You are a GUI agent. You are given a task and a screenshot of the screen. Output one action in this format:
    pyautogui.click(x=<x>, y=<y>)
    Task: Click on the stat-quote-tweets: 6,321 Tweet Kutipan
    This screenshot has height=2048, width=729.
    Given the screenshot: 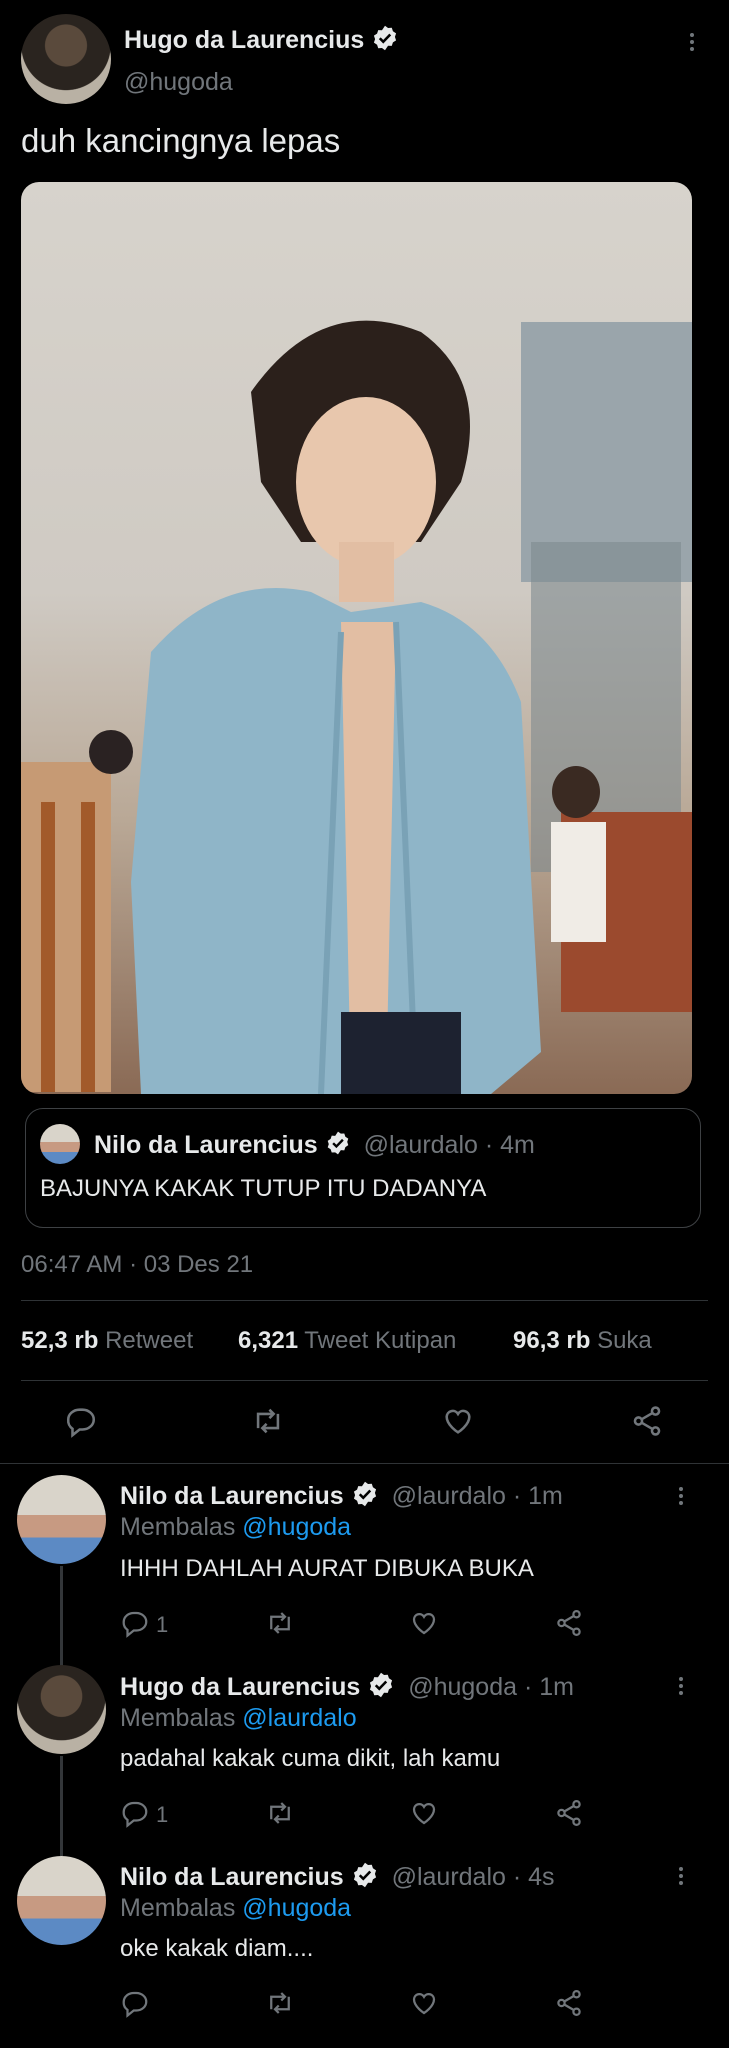 What is the action you would take?
    pyautogui.click(x=347, y=1341)
    